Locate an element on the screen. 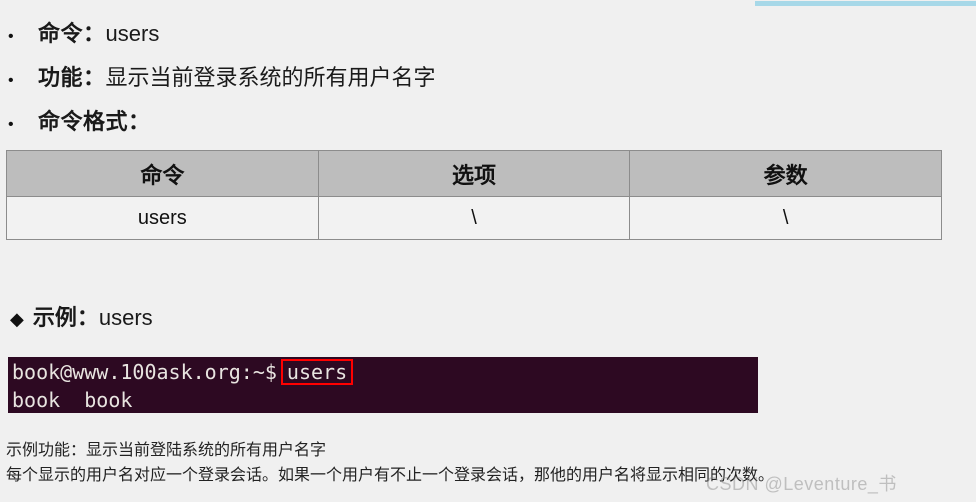  terminal-prompt-line: book@www.100ask.org:~$ users is located at coordinates (385, 372).